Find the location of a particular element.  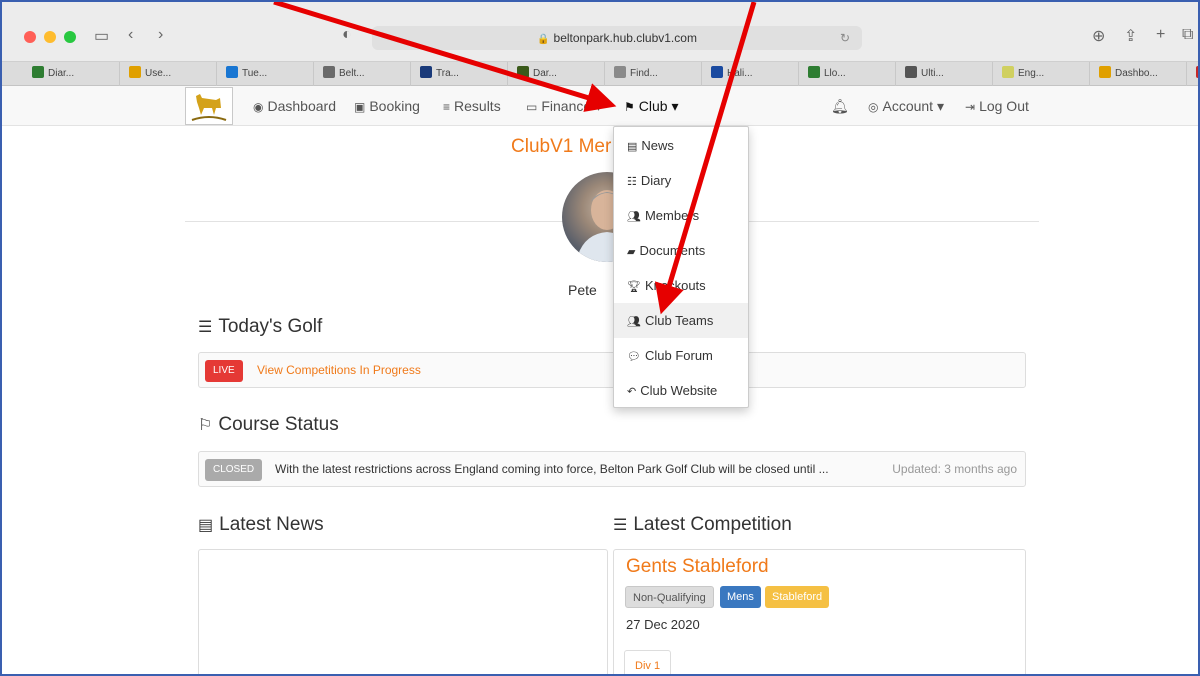

latest-competition-heading: ☰ Latest Competition is located at coordinates (702, 525).